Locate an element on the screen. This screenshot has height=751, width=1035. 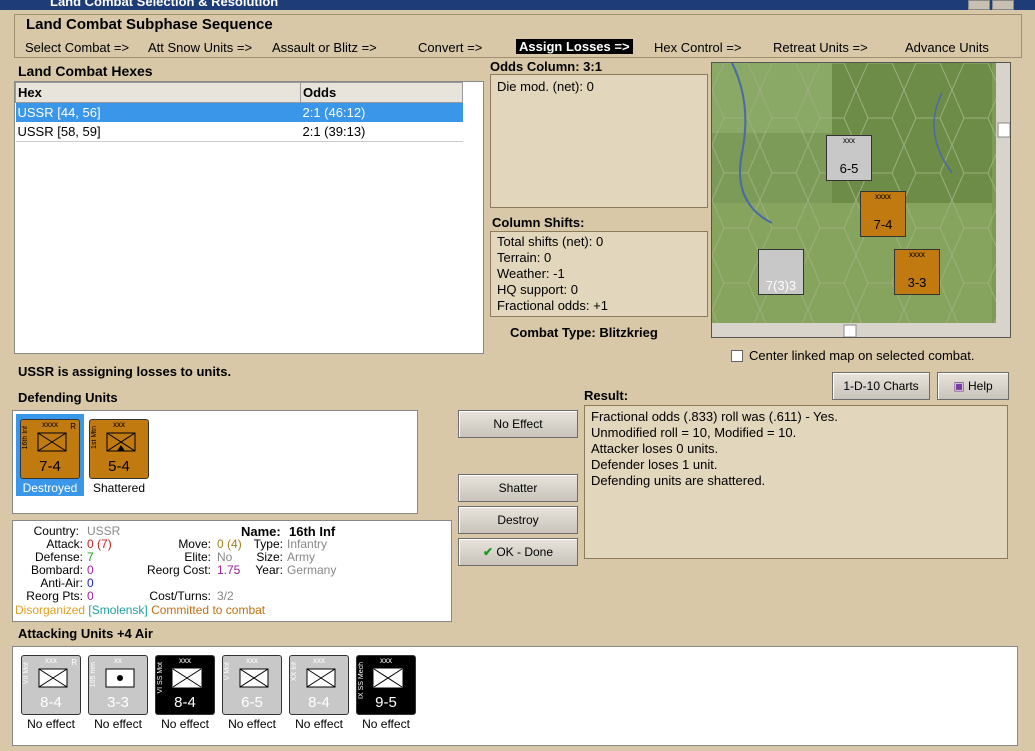
seq-step-convert: Convert => is located at coordinates (450, 47).